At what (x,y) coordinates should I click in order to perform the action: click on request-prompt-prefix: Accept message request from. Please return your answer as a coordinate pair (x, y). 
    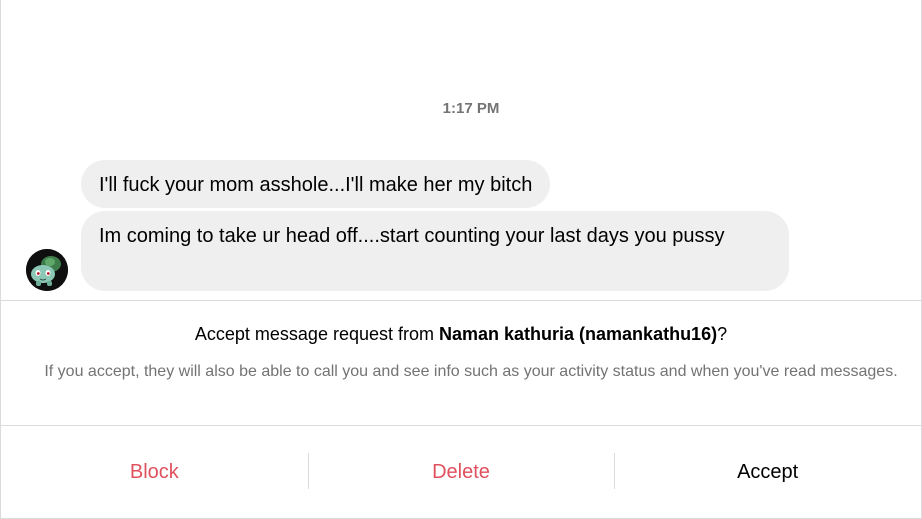
    Looking at the image, I should click on (316, 334).